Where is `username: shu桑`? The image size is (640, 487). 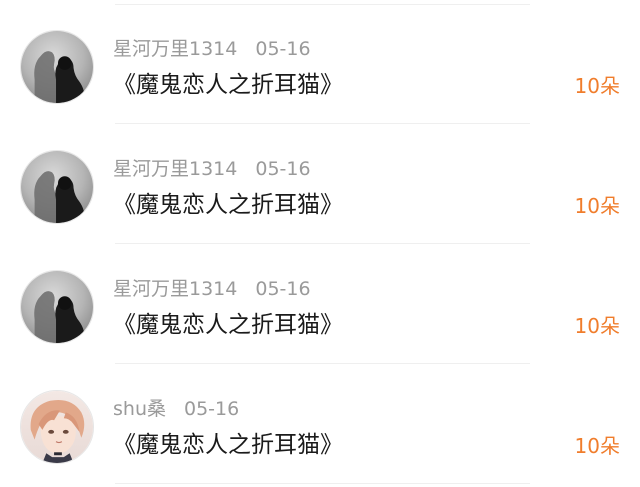
username: shu桑 is located at coordinates (139, 409).